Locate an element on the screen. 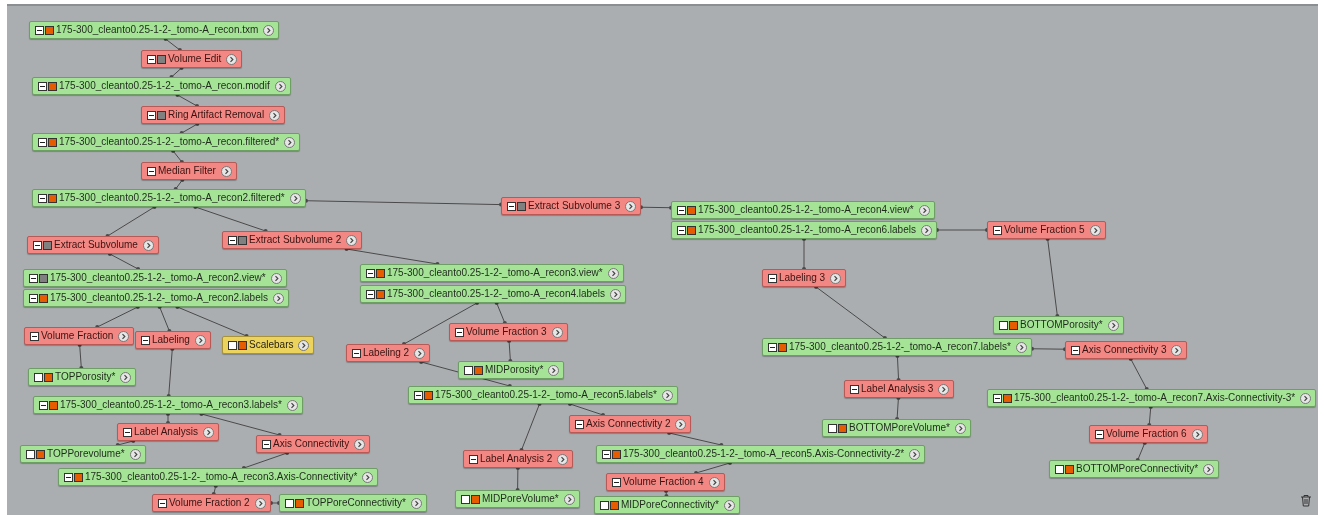 The height and width of the screenshot is (515, 1324). module-node: Labeling is located at coordinates (173, 340).